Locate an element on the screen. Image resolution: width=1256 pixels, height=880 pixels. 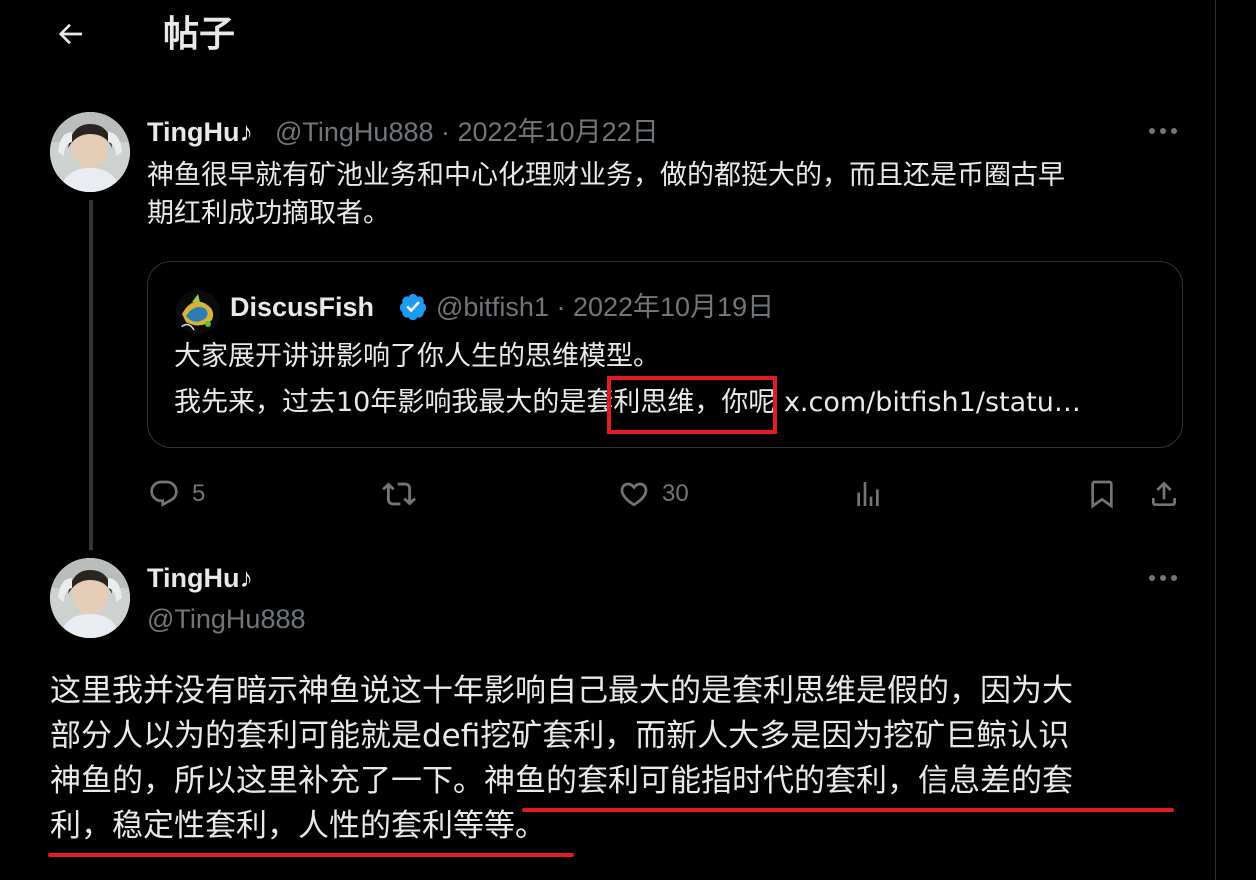
page-header: 帖子 is located at coordinates (607, 38).